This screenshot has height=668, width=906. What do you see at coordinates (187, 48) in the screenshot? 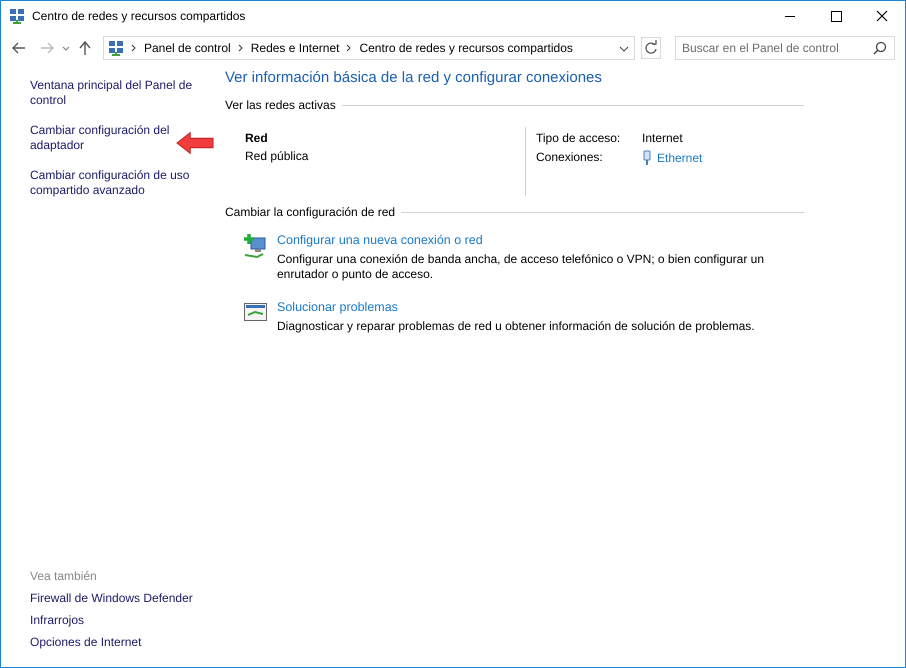
I see `breadcrumb: Panel de control` at bounding box center [187, 48].